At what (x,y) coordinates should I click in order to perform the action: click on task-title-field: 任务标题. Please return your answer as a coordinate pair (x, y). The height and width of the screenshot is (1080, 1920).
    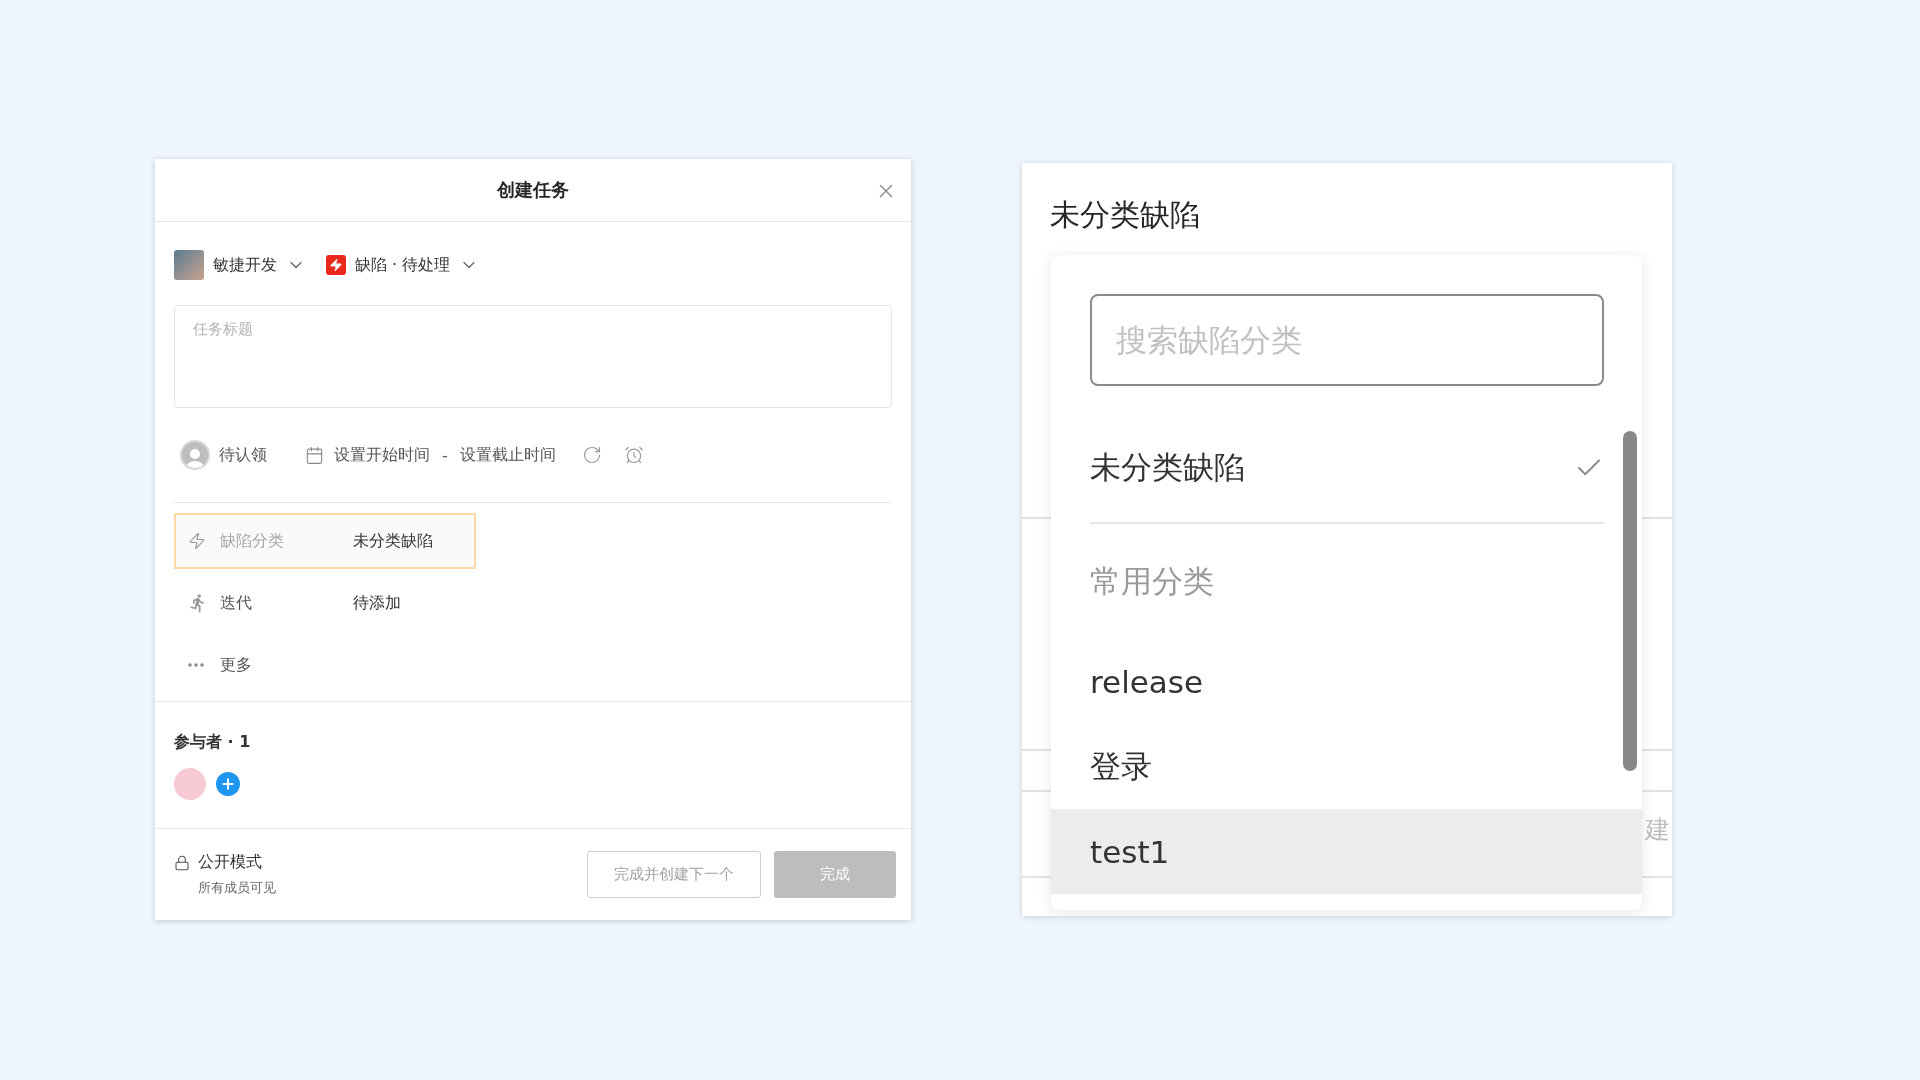
    Looking at the image, I should click on (533, 356).